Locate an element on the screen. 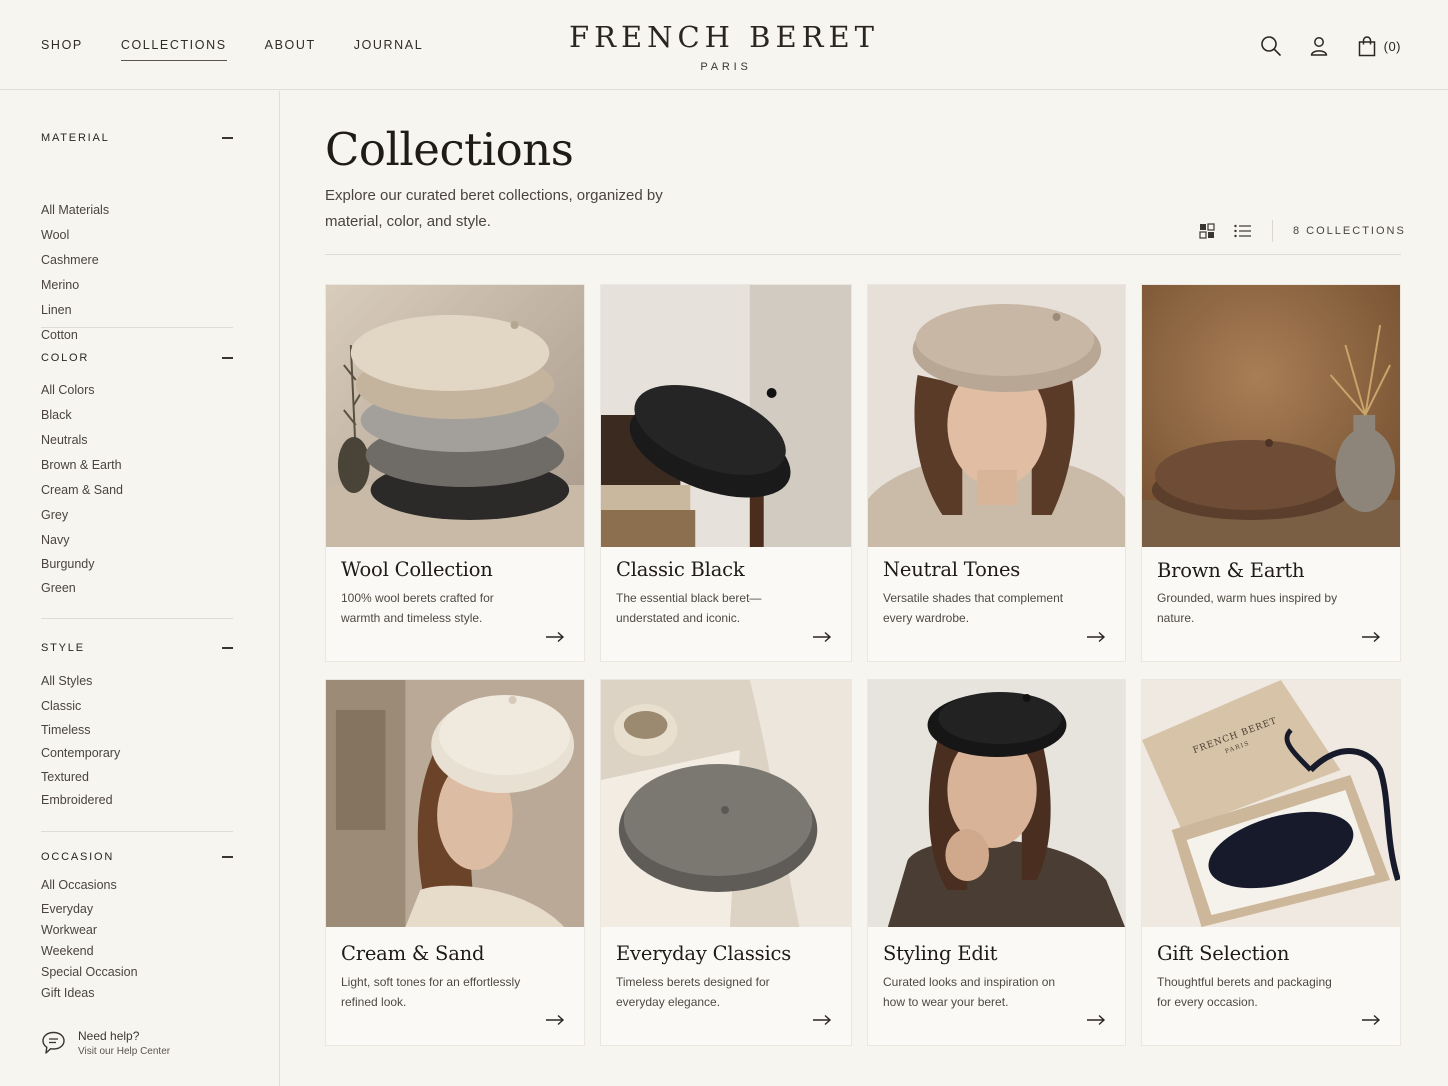 The image size is (1448, 1086). filter-option: Green is located at coordinates (58, 588).